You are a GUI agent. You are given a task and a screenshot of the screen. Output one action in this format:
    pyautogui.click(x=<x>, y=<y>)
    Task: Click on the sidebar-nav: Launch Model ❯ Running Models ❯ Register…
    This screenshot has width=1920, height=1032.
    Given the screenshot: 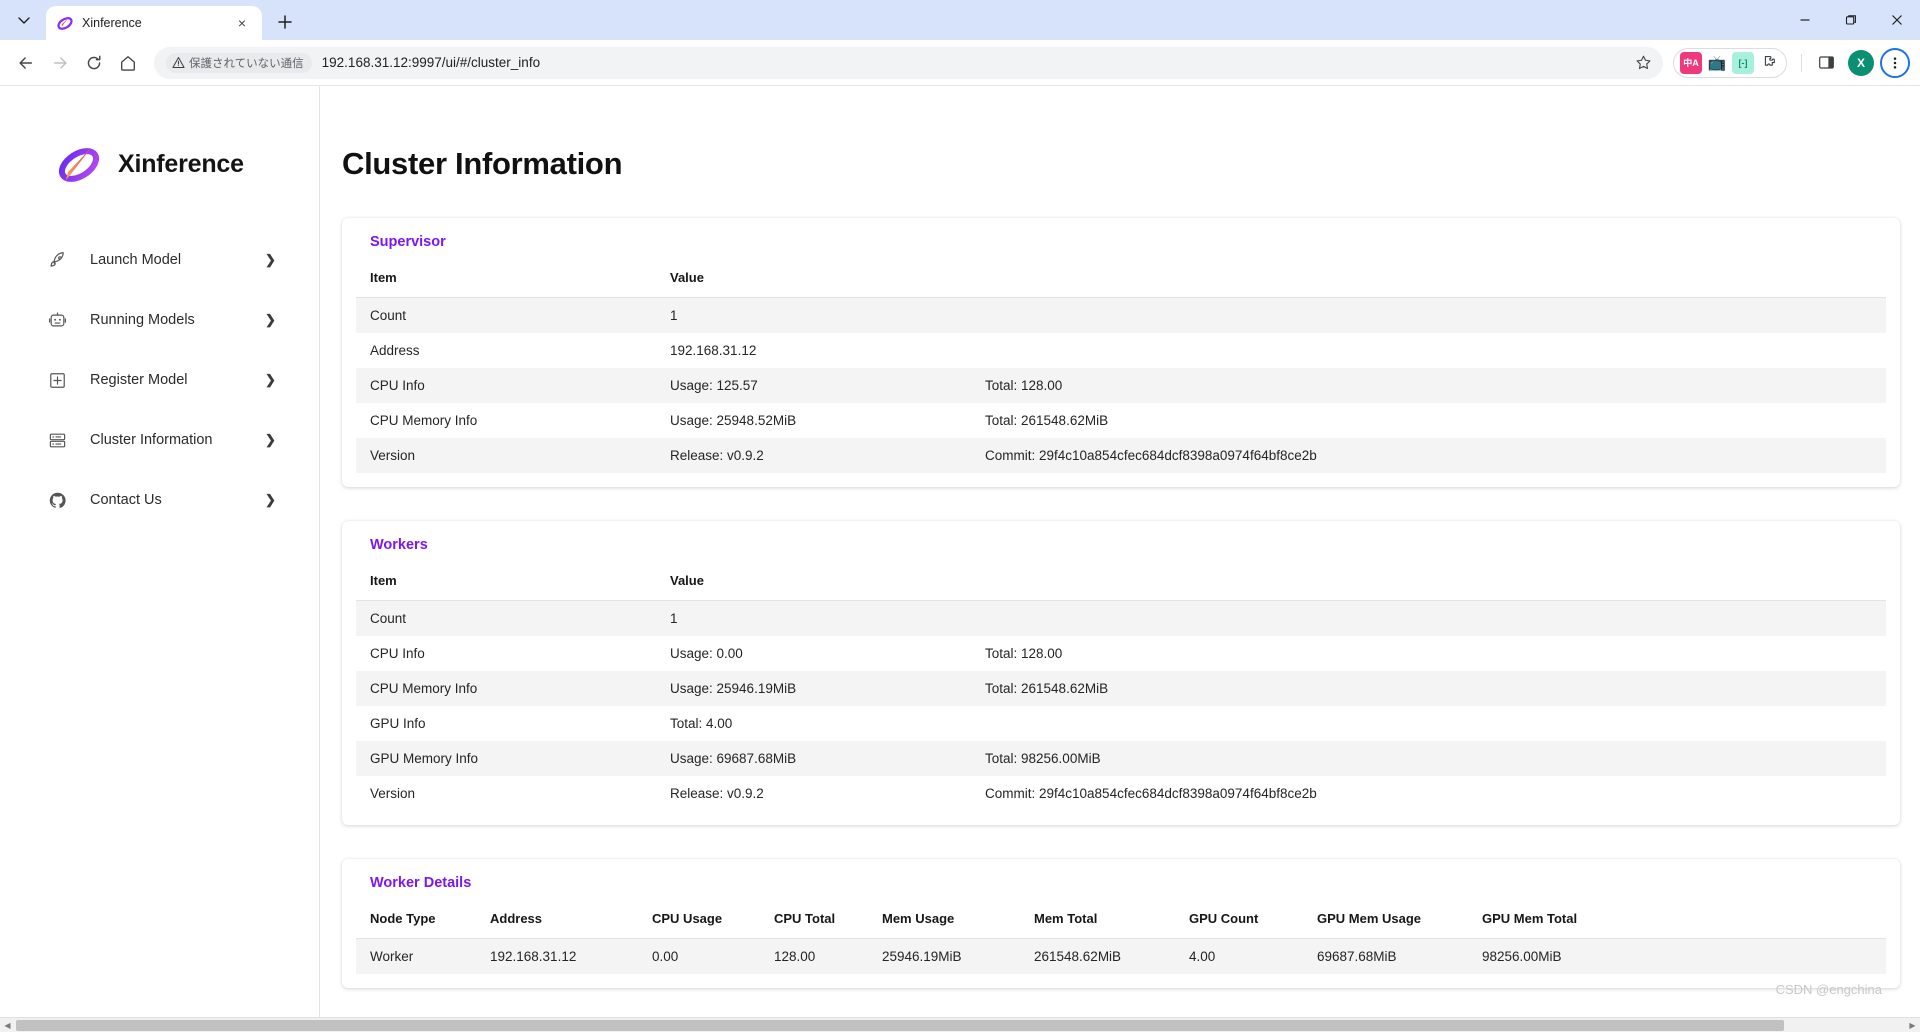 What is the action you would take?
    pyautogui.click(x=159, y=380)
    